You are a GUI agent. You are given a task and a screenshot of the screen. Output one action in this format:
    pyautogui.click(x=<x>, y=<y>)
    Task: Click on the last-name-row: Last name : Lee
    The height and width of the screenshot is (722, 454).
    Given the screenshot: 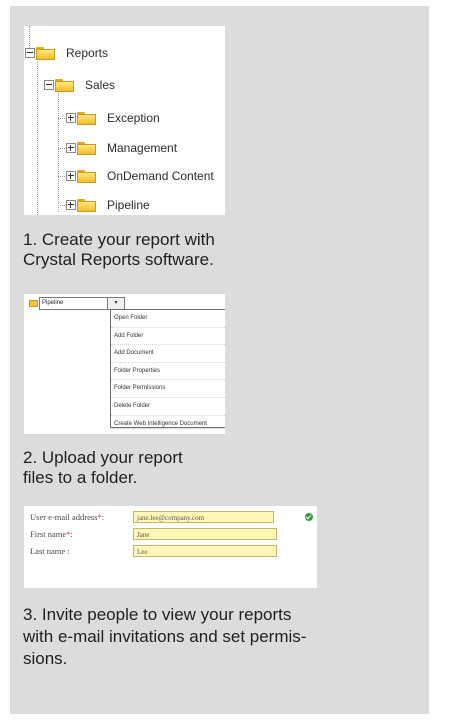 What is the action you would take?
    pyautogui.click(x=153, y=551)
    